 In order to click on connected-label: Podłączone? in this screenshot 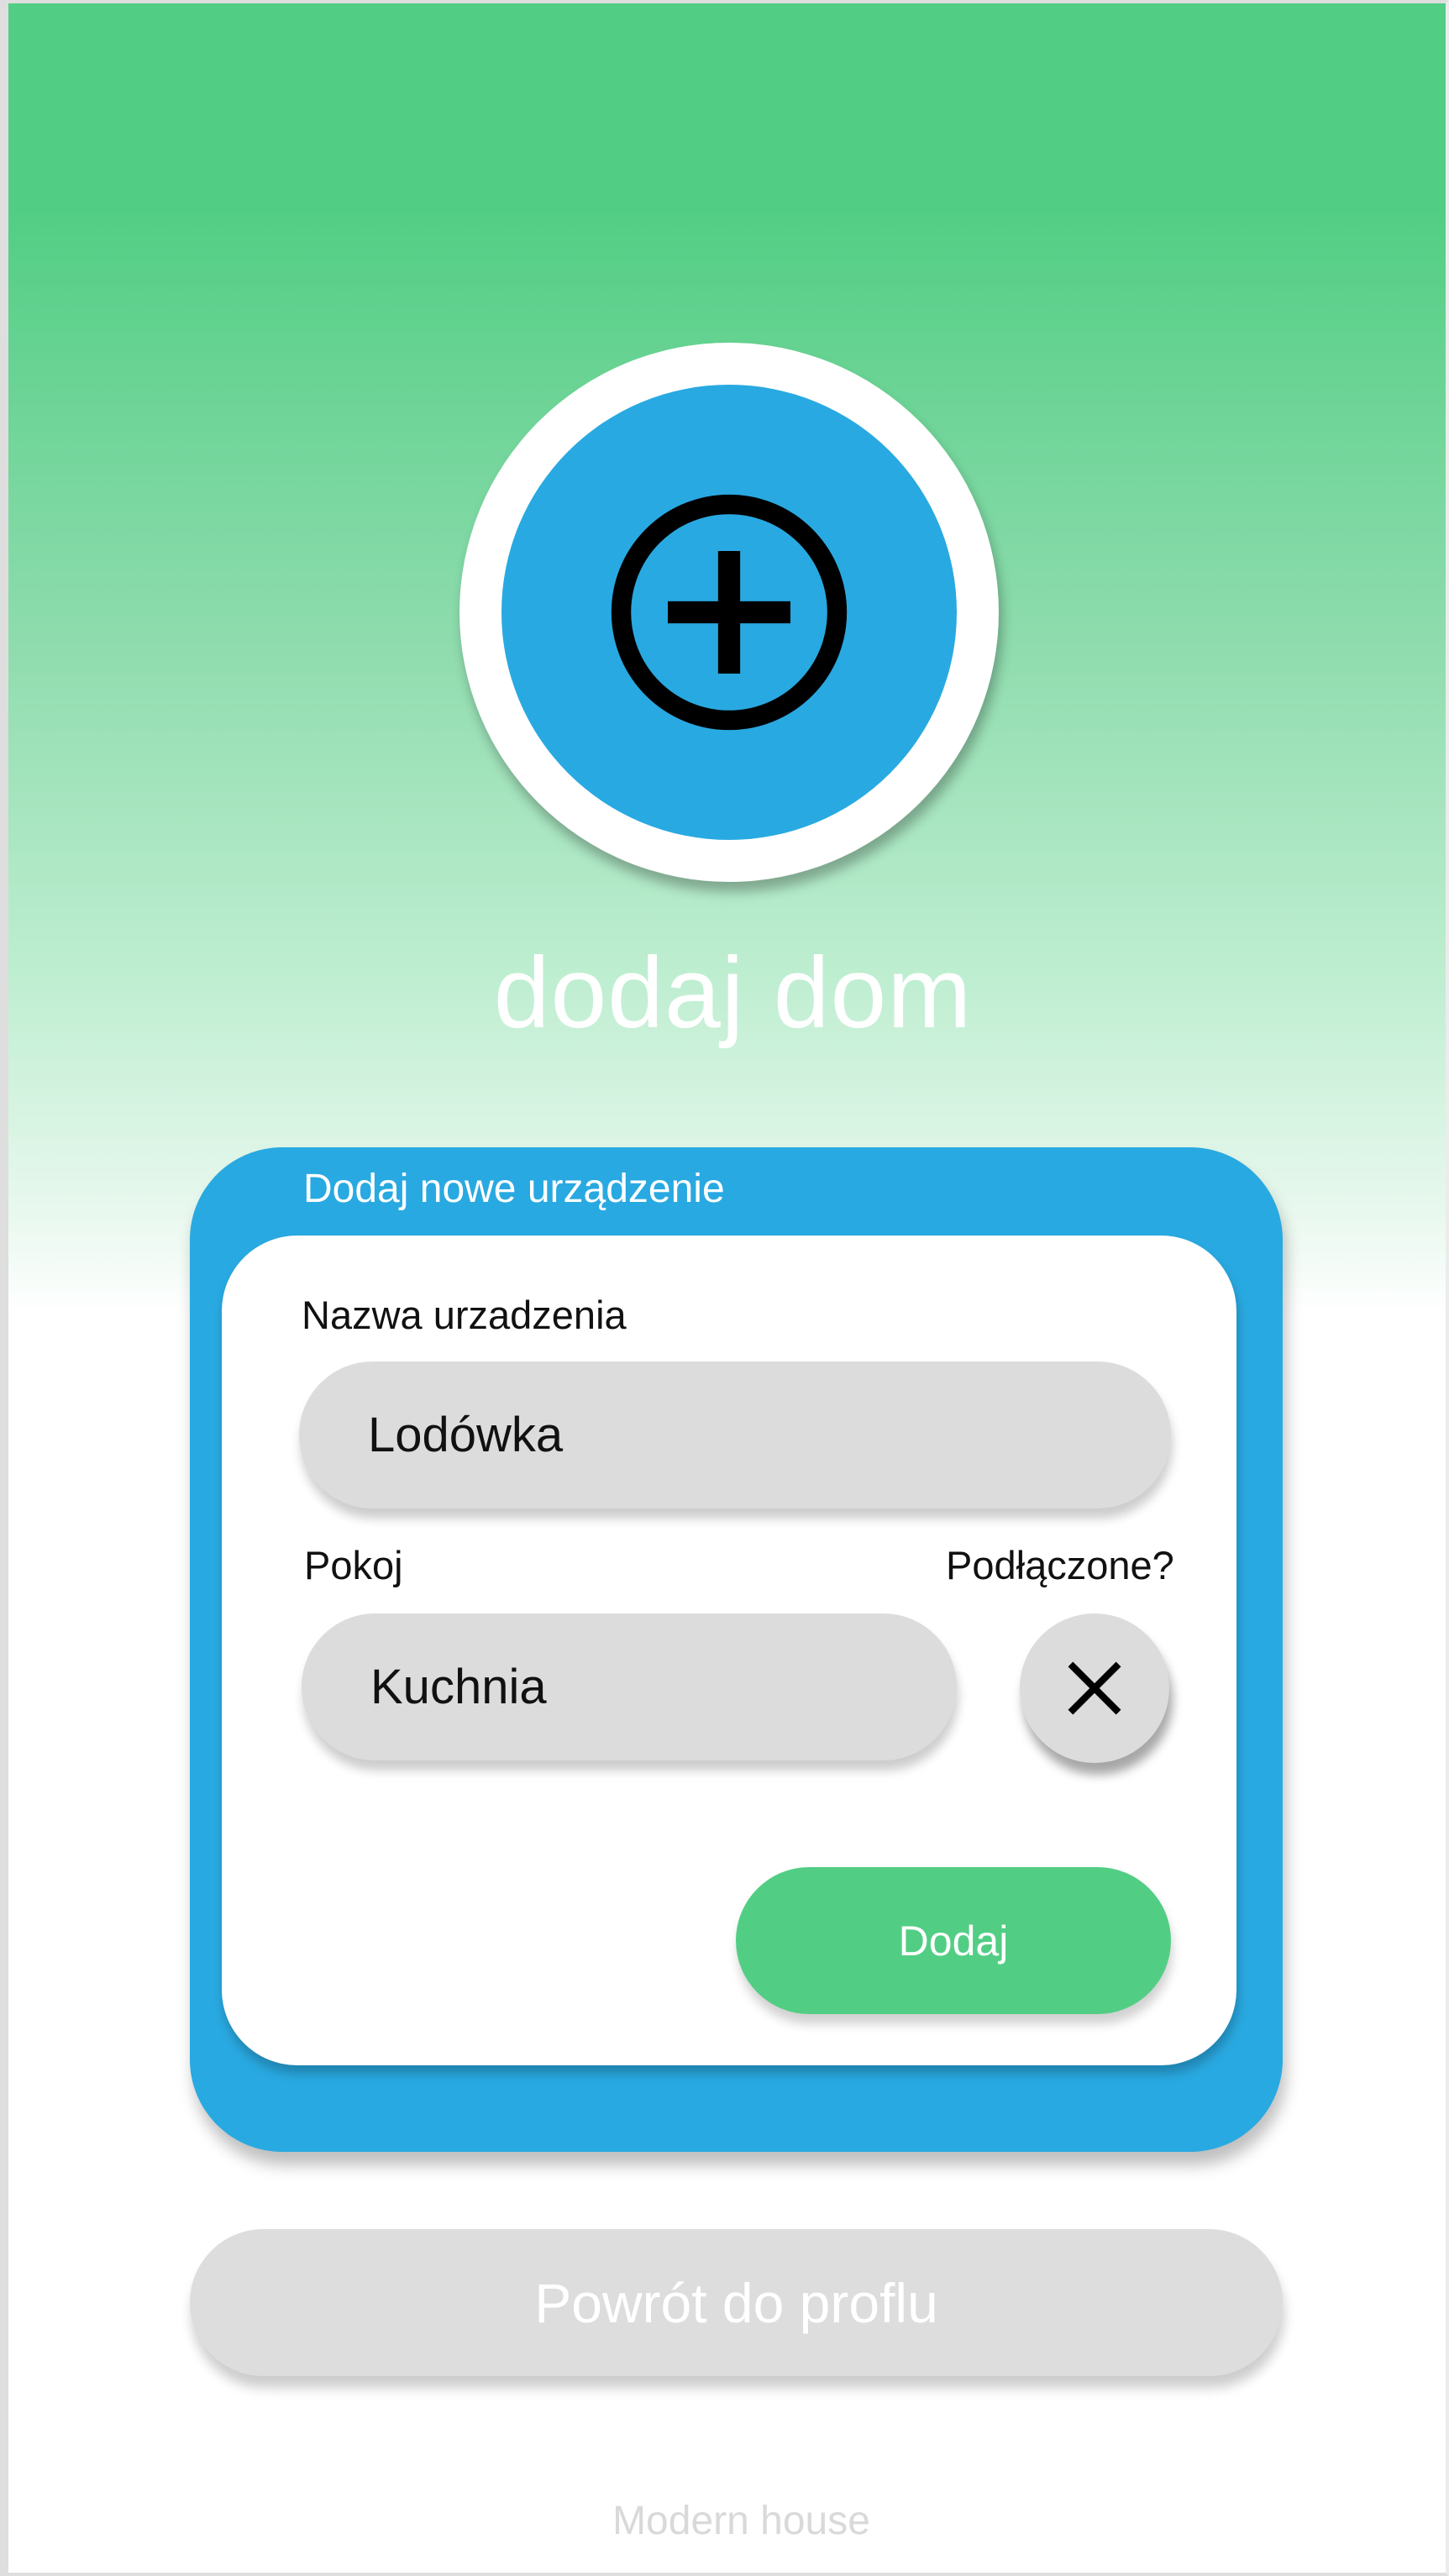, I will do `click(1060, 1565)`.